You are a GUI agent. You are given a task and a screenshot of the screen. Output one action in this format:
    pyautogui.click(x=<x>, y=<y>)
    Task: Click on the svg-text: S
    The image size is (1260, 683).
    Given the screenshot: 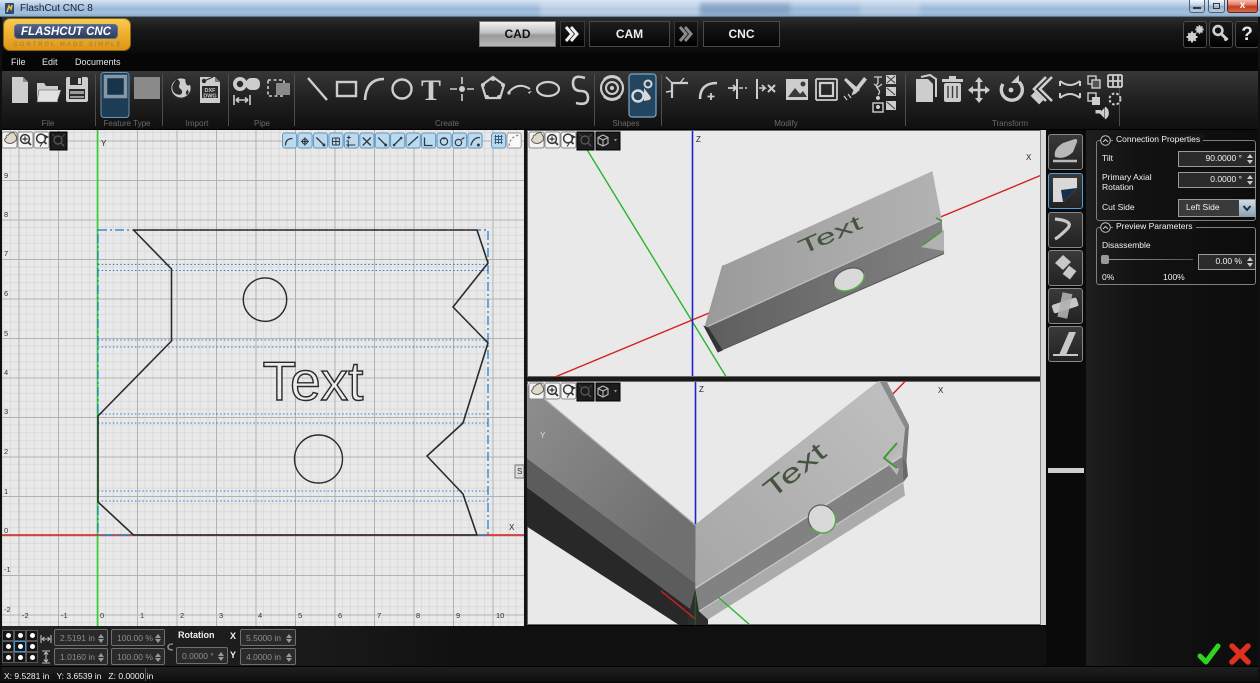 What is the action you would take?
    pyautogui.click(x=519, y=471)
    